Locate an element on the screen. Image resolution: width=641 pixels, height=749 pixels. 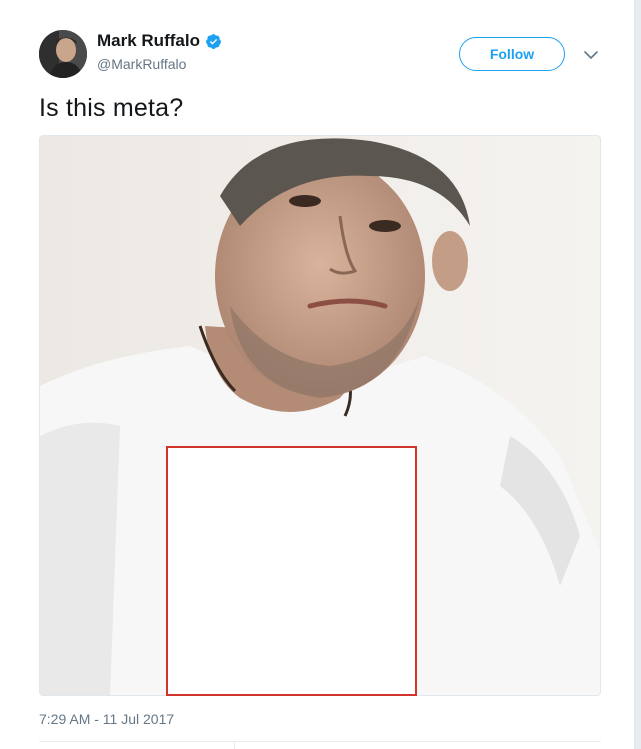
verified-badge-icon is located at coordinates (213, 41).